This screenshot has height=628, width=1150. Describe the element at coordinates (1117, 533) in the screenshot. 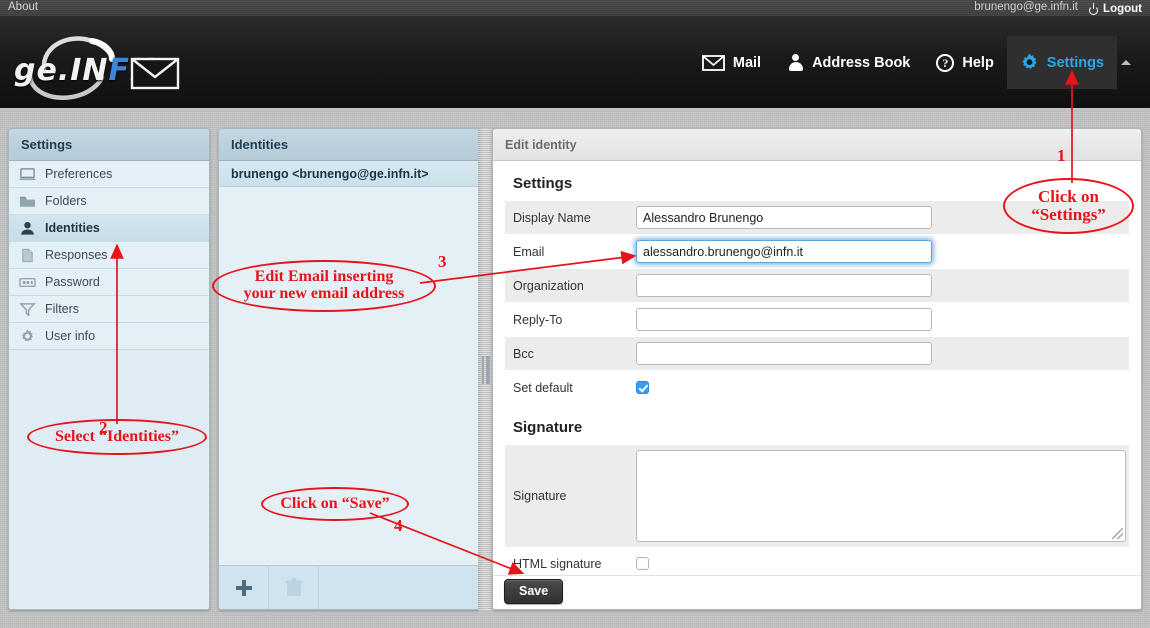

I see `resize-handle-icon` at that location.